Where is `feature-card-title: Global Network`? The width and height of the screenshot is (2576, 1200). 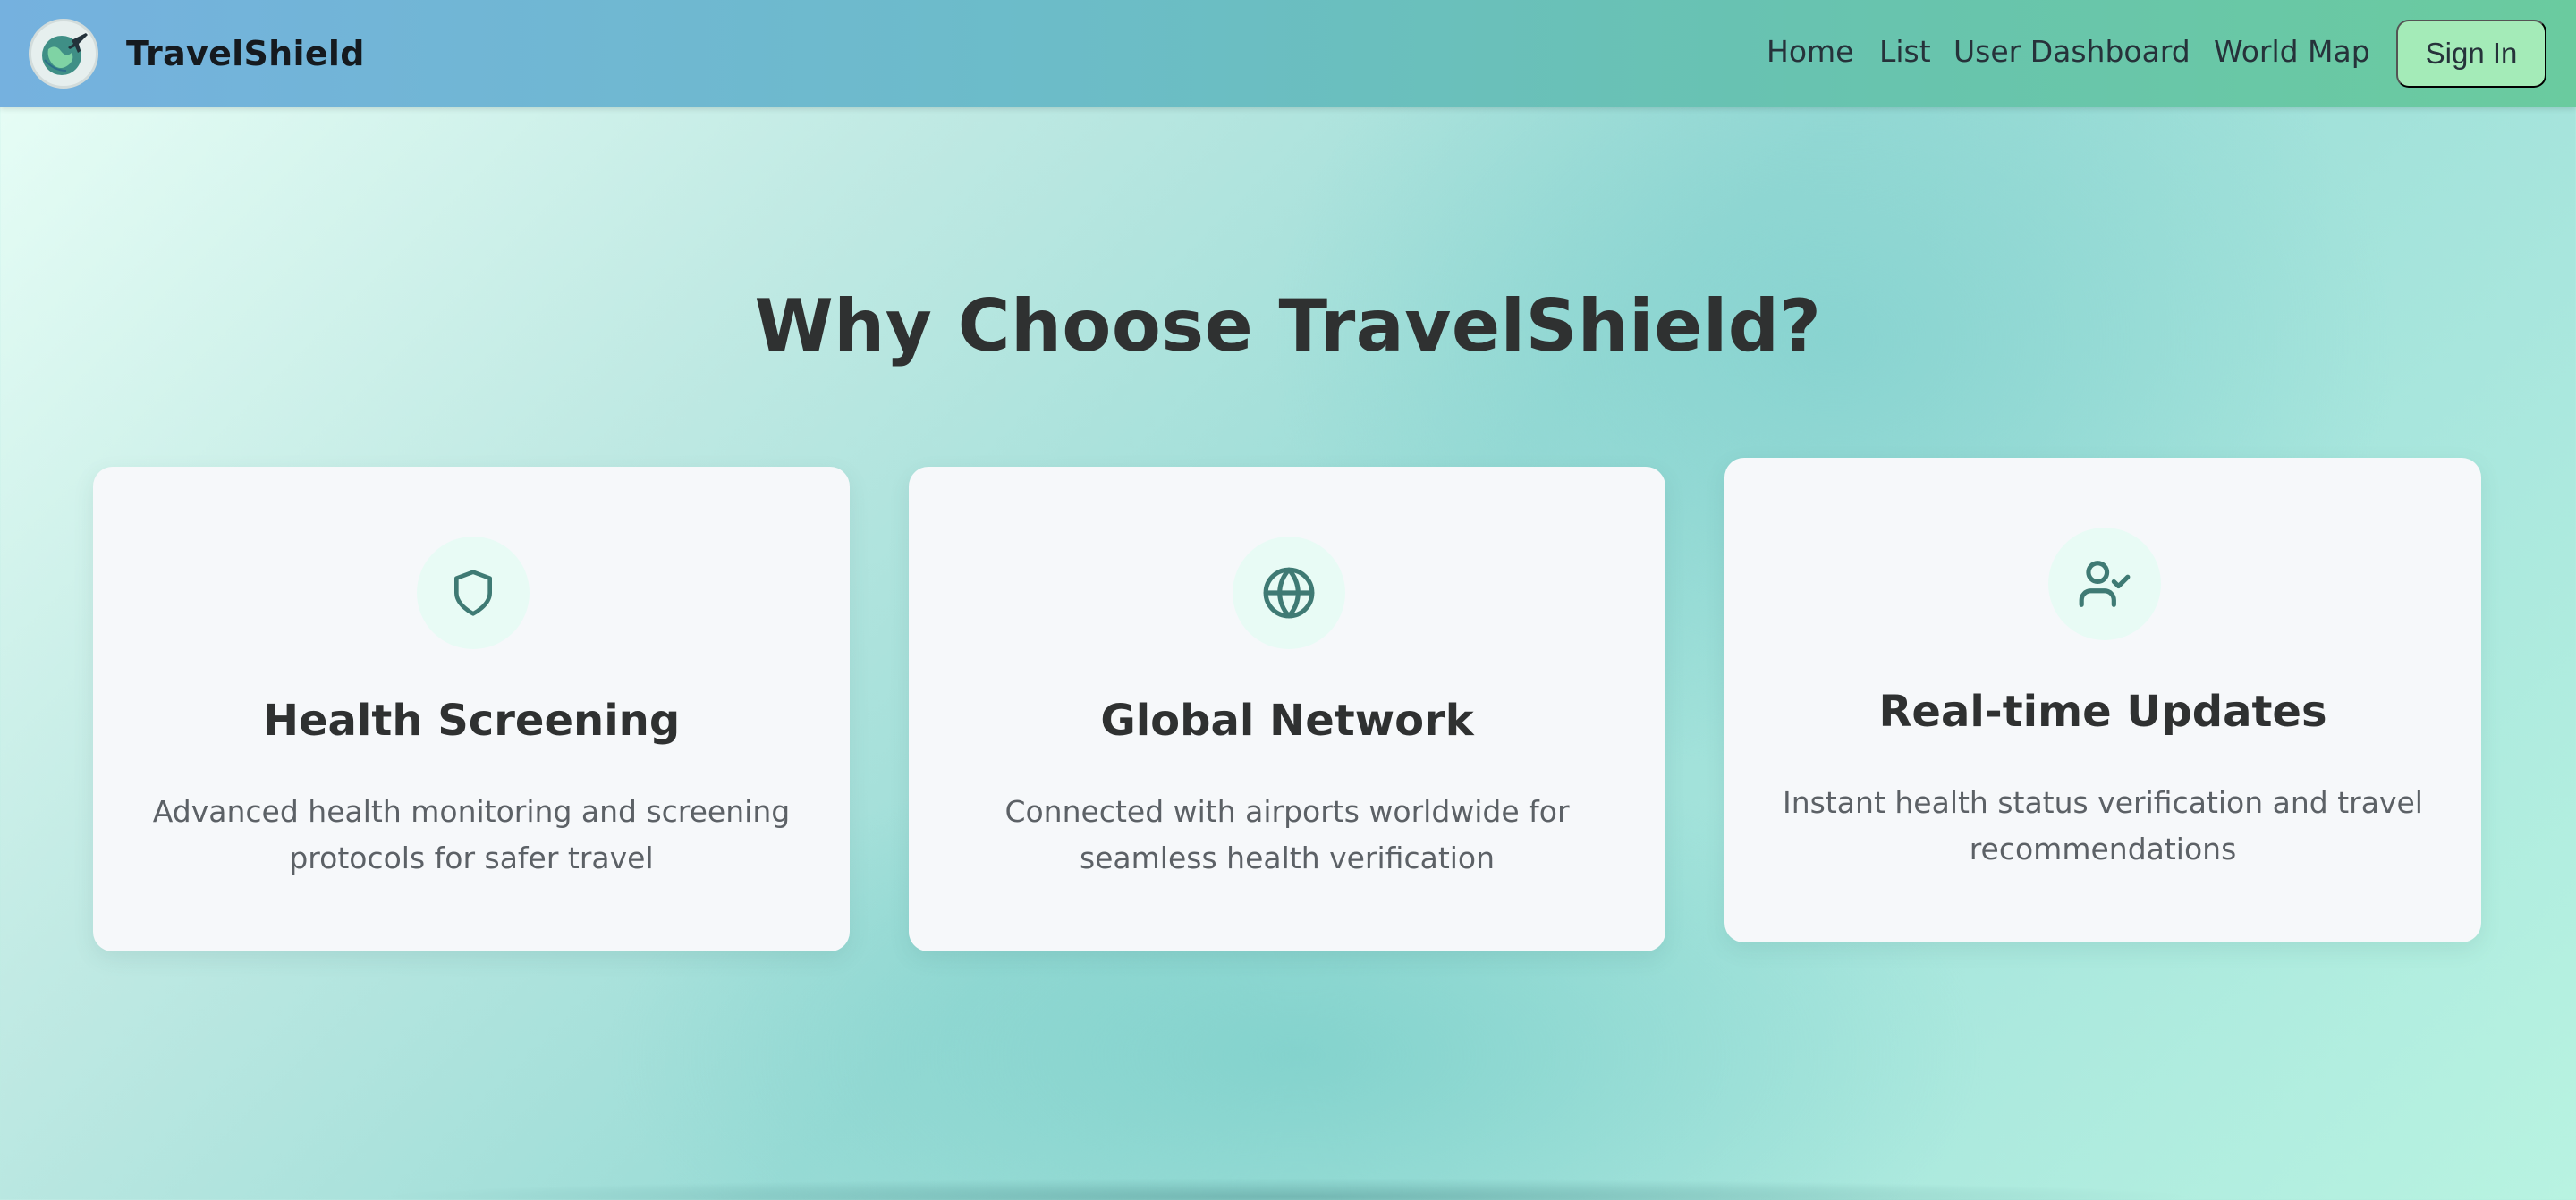 feature-card-title: Global Network is located at coordinates (1287, 721).